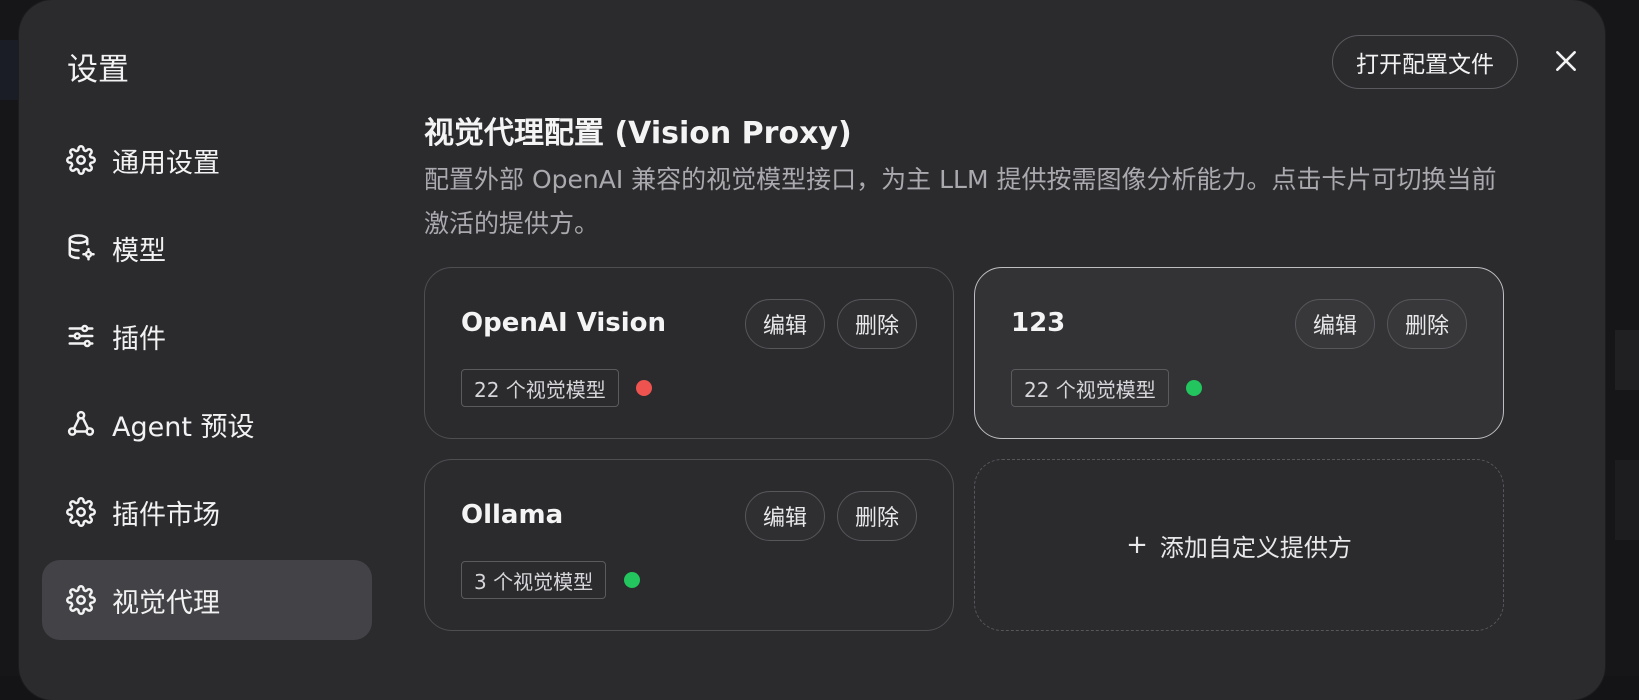  I want to click on close-icon, so click(1566, 61).